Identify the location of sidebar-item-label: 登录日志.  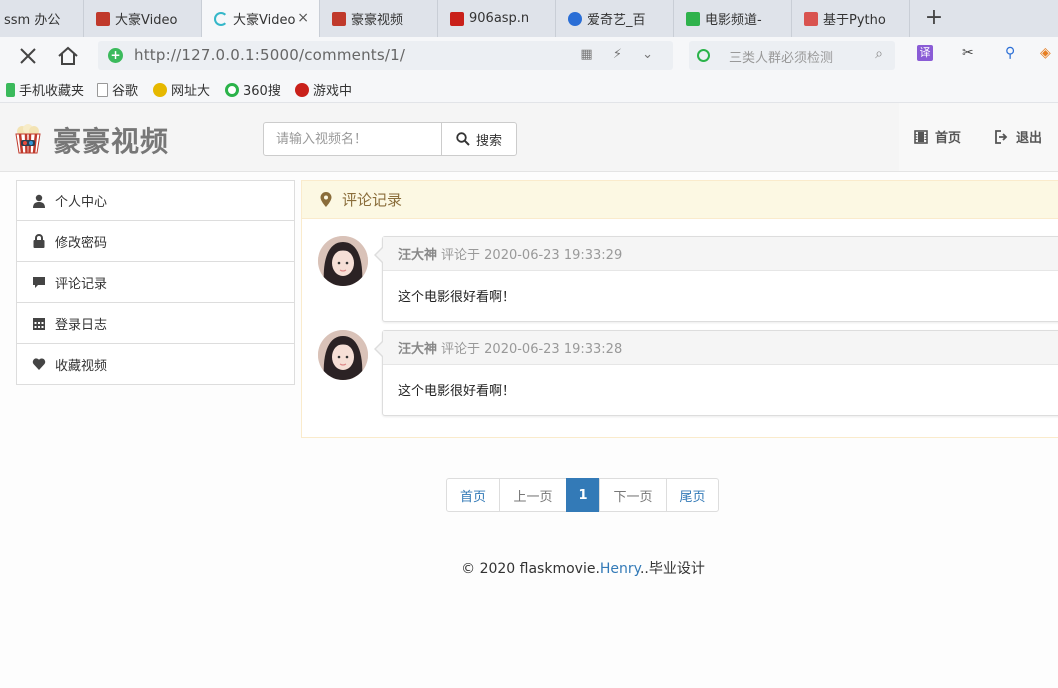
(81, 325).